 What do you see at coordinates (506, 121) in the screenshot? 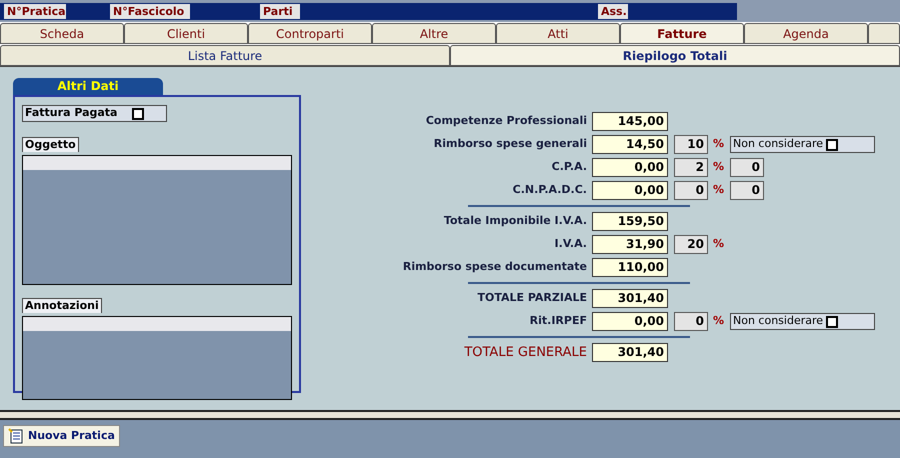
I see `row-label: Competenze Professionali` at bounding box center [506, 121].